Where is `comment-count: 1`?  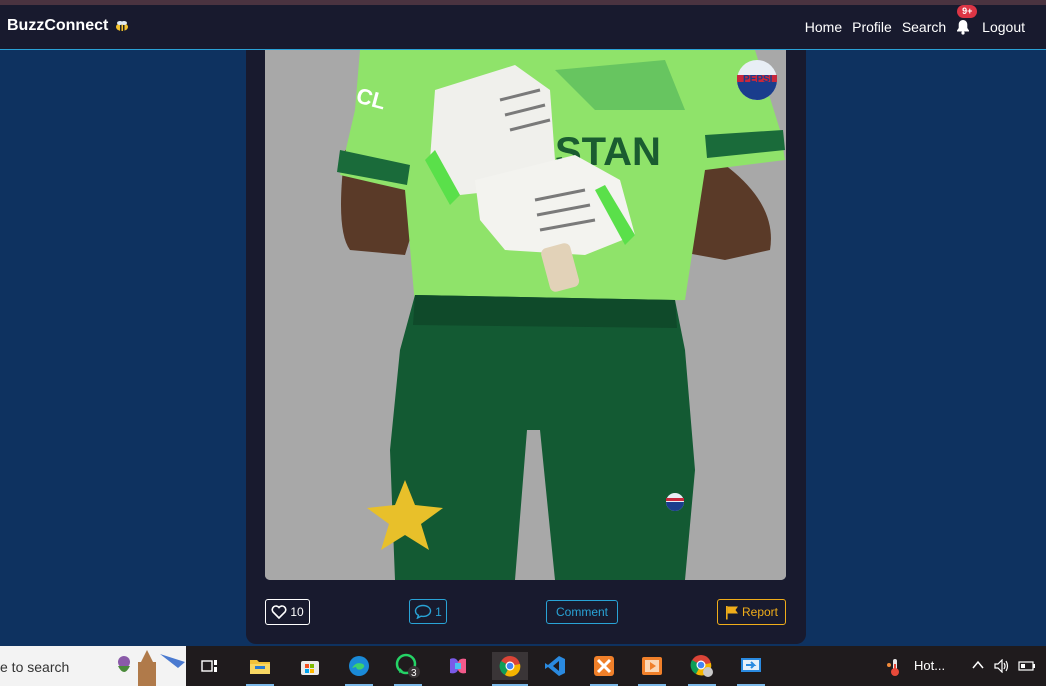
comment-count: 1 is located at coordinates (438, 611).